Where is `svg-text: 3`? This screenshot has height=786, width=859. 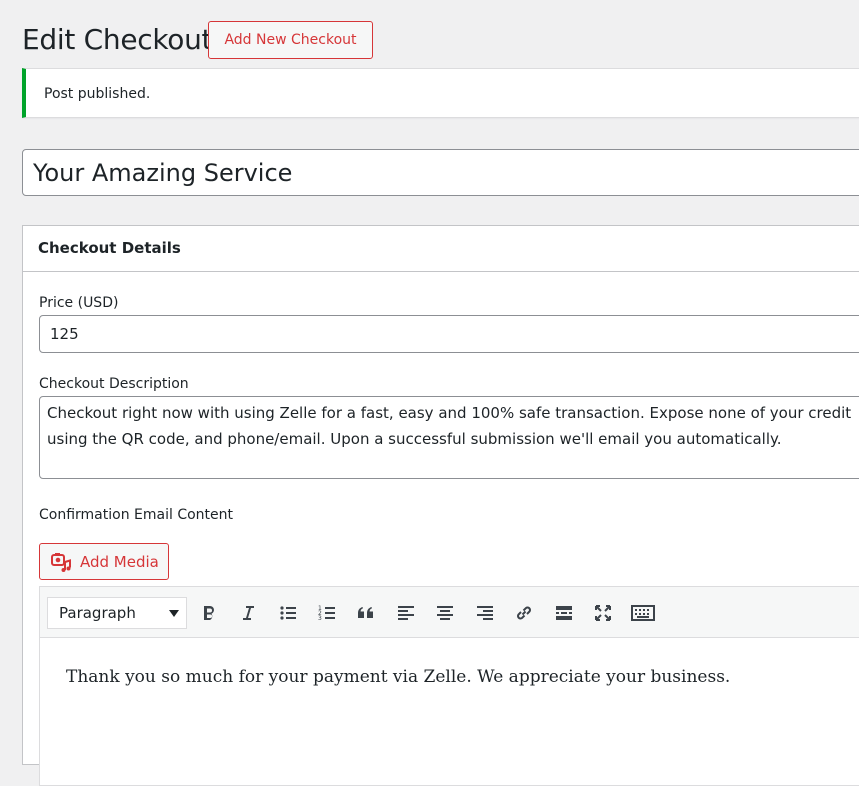
svg-text: 3 is located at coordinates (320, 618).